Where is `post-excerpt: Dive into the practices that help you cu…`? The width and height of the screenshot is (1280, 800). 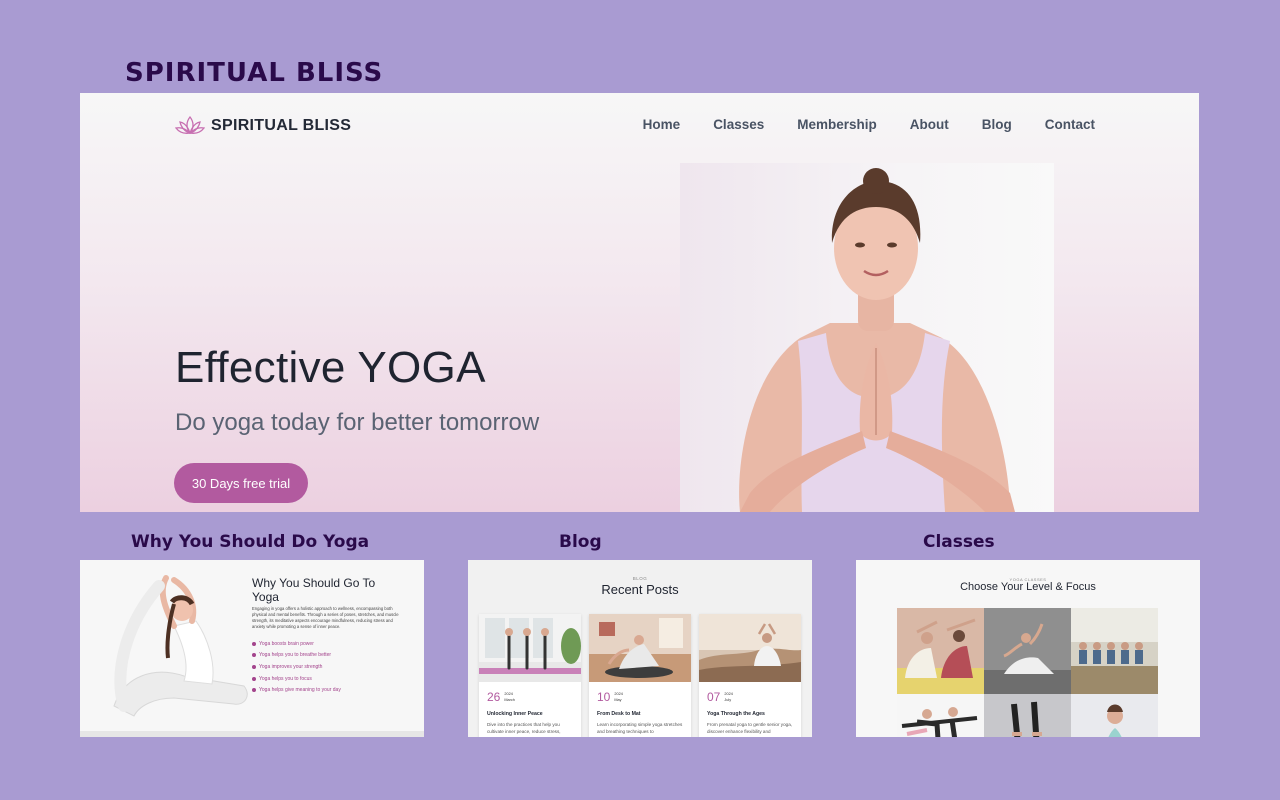
post-excerpt: Dive into the practices that help you cu… is located at coordinates (524, 728).